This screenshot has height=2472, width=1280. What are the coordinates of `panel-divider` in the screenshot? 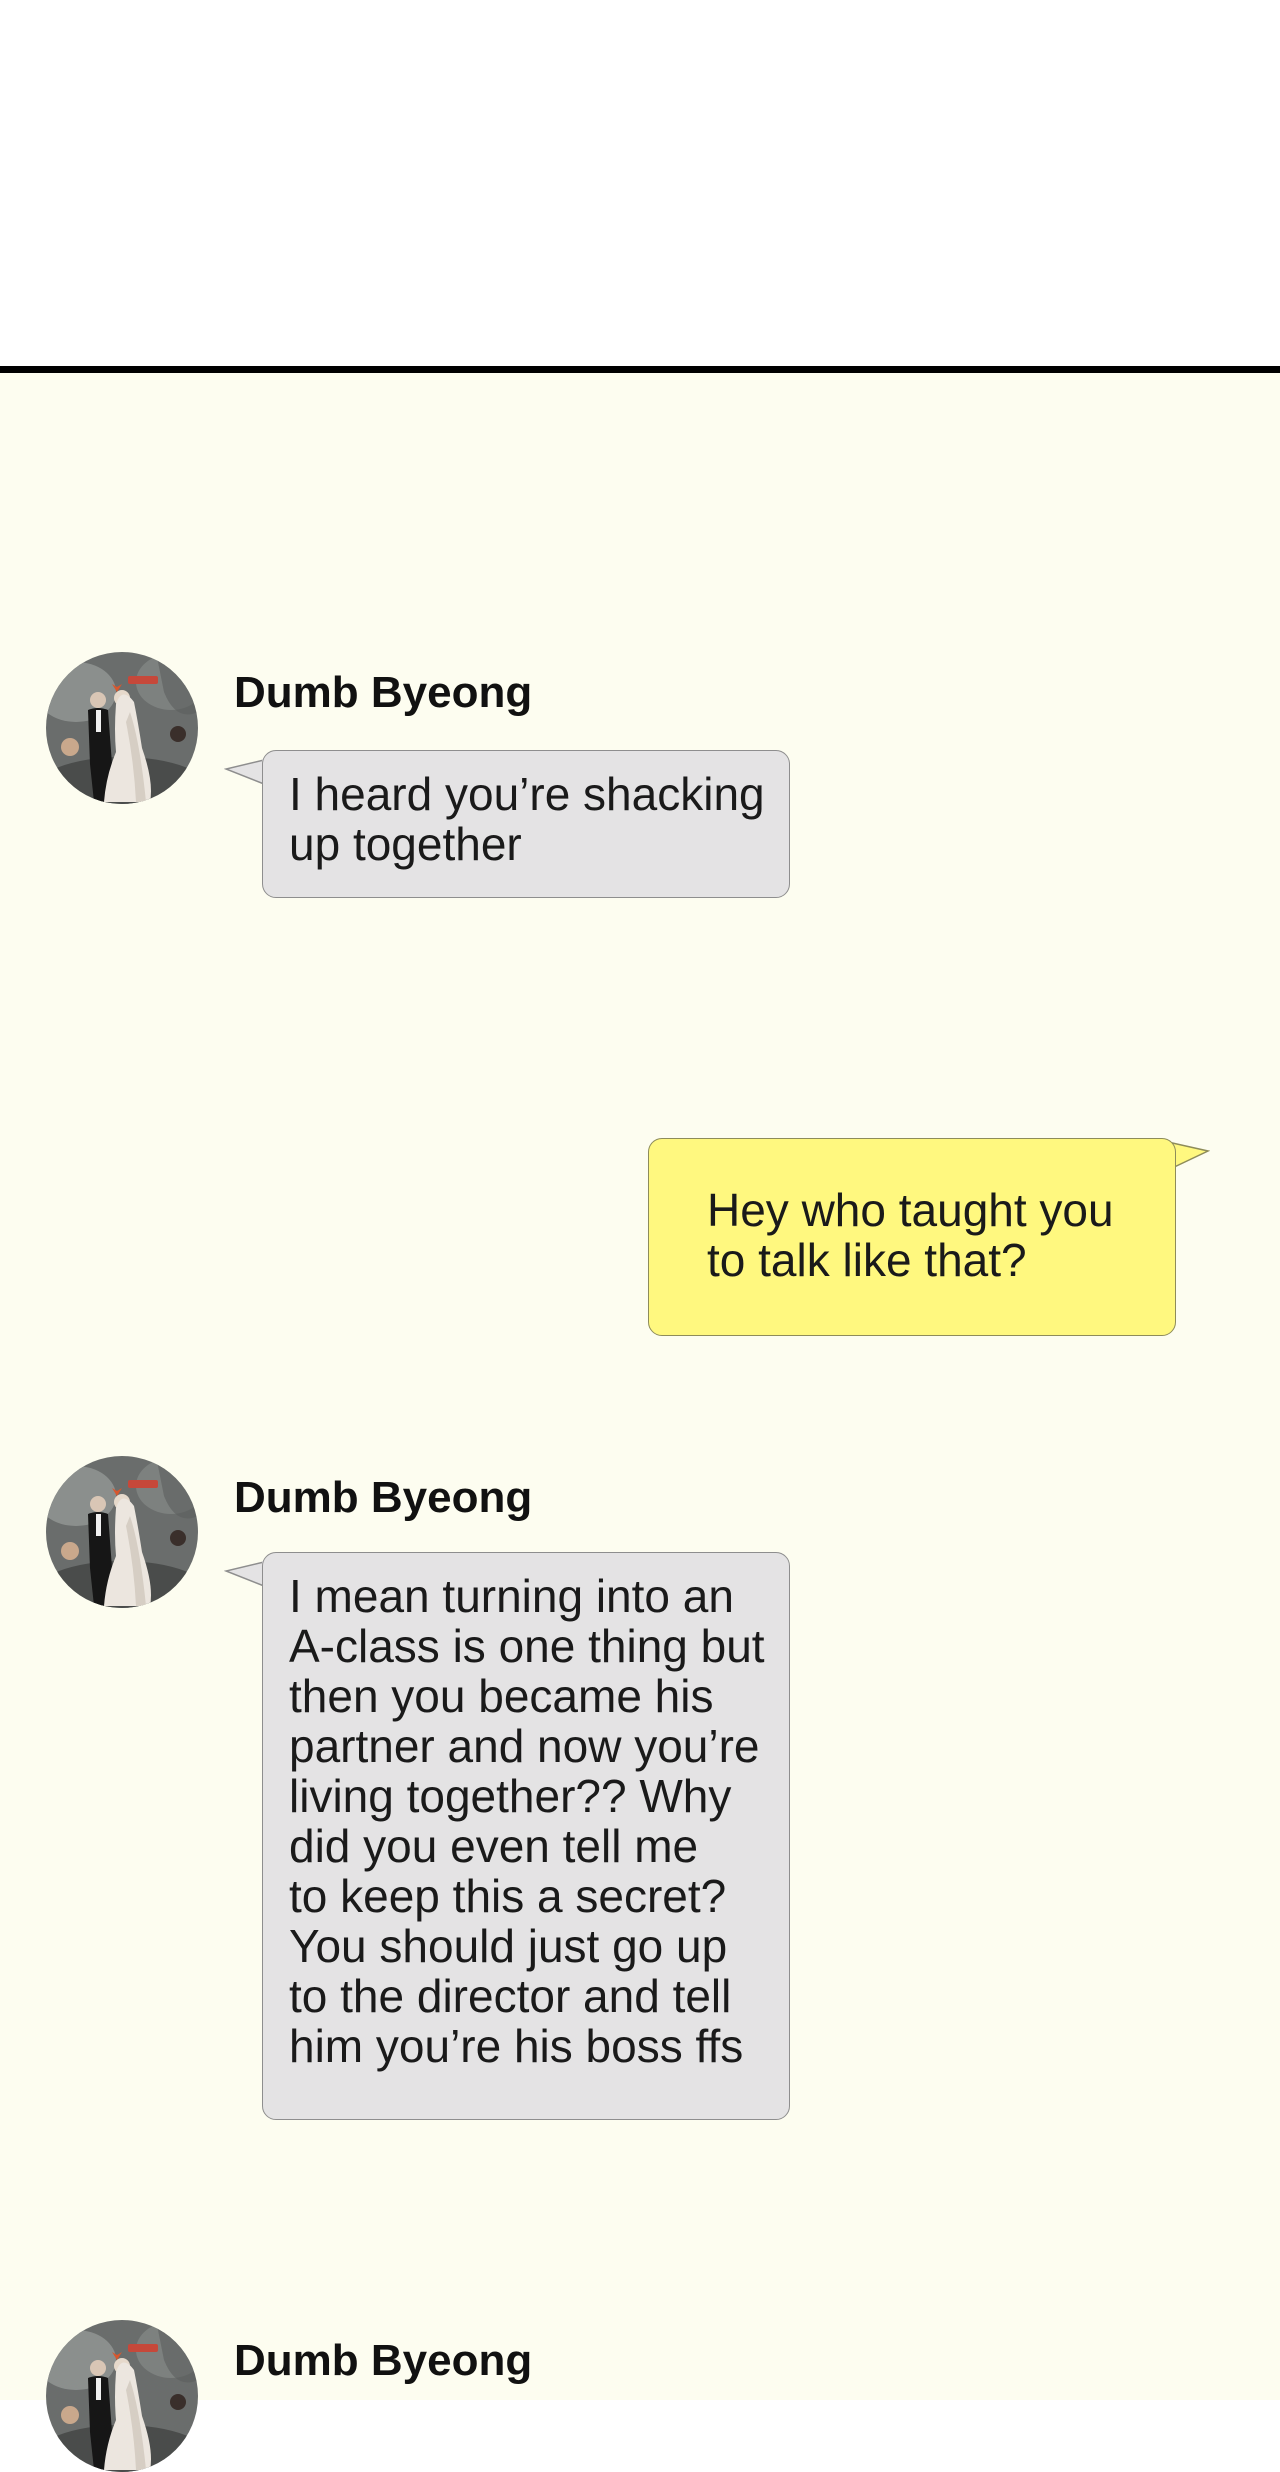 It's located at (640, 369).